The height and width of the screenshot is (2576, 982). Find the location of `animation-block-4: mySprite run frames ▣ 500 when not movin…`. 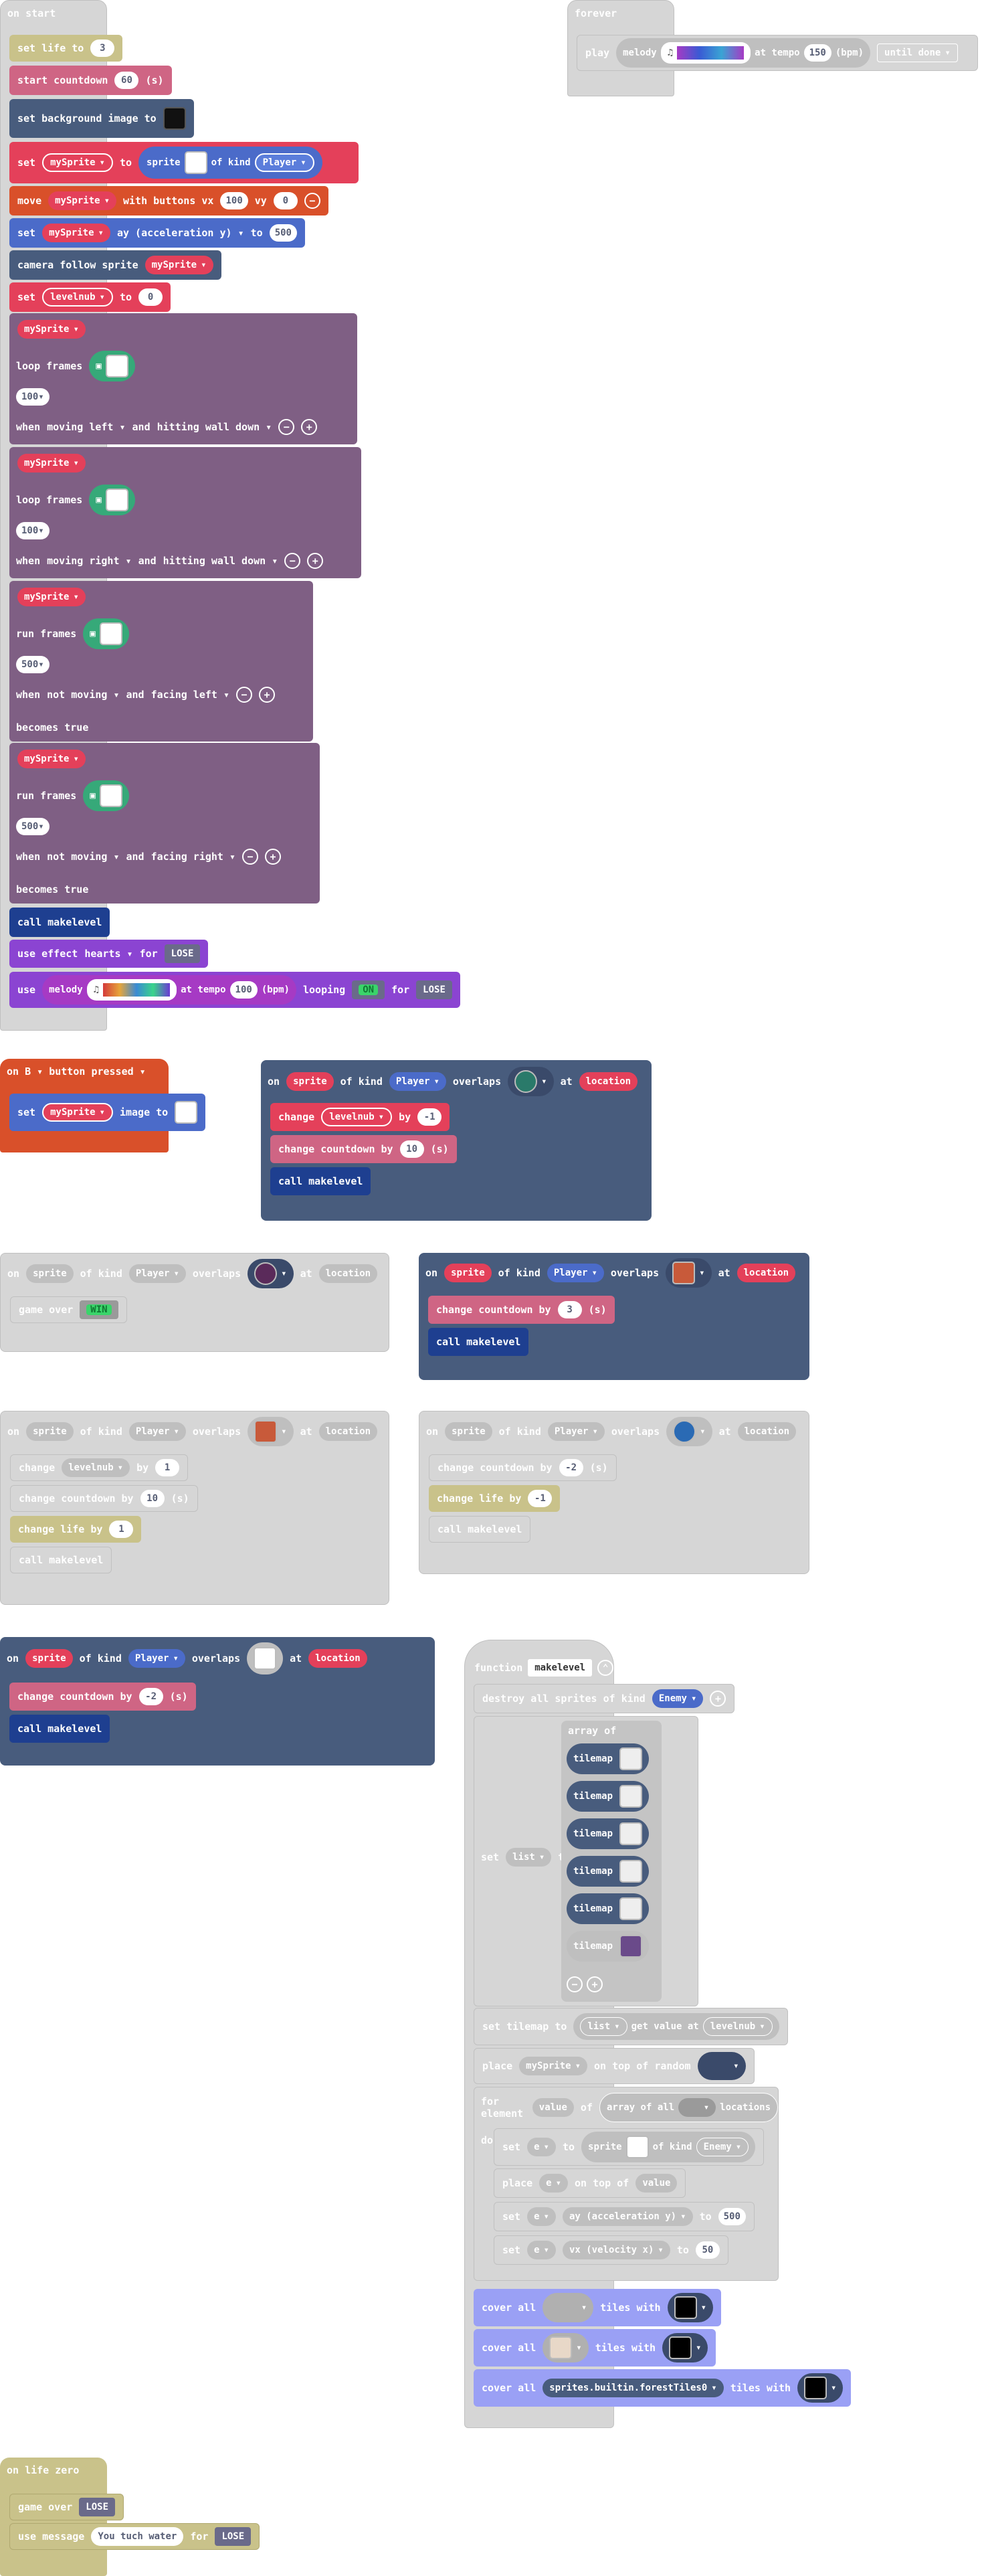

animation-block-4: mySprite run frames ▣ 500 when not movin… is located at coordinates (164, 823).